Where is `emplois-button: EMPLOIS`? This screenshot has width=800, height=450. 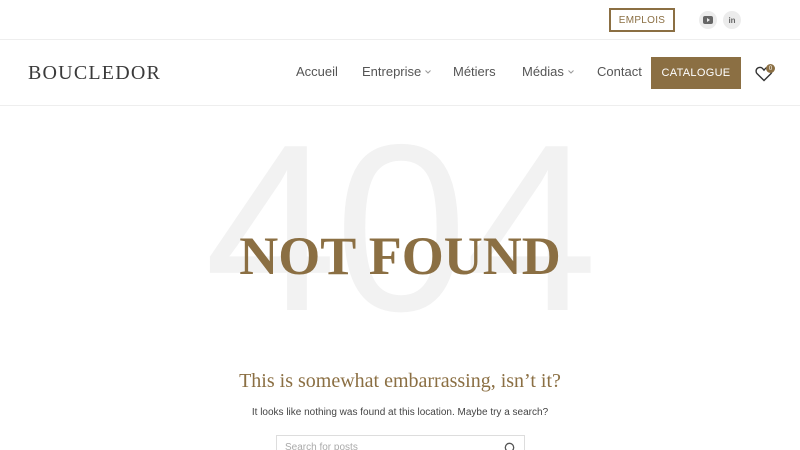
emplois-button: EMPLOIS is located at coordinates (642, 20).